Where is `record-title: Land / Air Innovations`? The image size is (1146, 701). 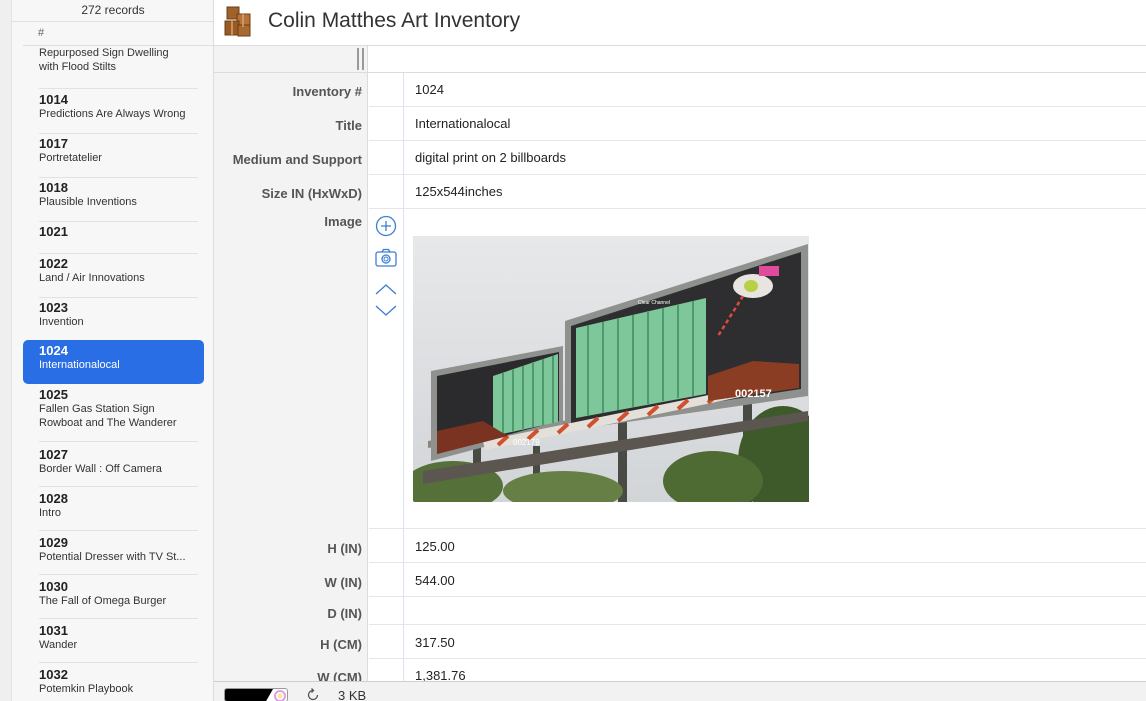 record-title: Land / Air Innovations is located at coordinates (92, 278).